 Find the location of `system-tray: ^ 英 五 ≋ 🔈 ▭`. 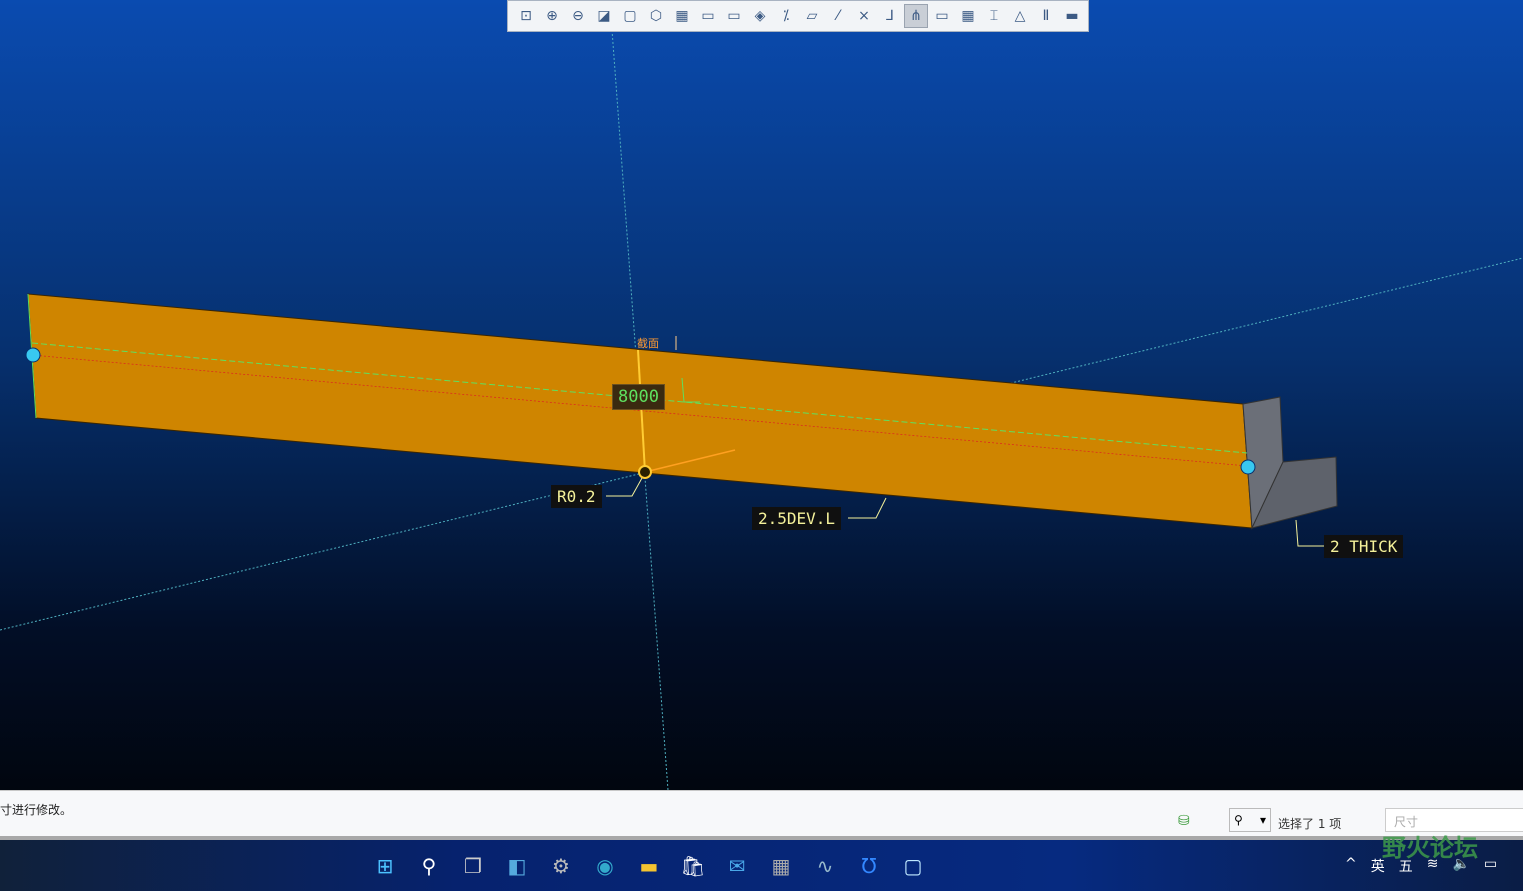

system-tray: ^ 英 五 ≋ 🔈 ▭ is located at coordinates (1421, 866).